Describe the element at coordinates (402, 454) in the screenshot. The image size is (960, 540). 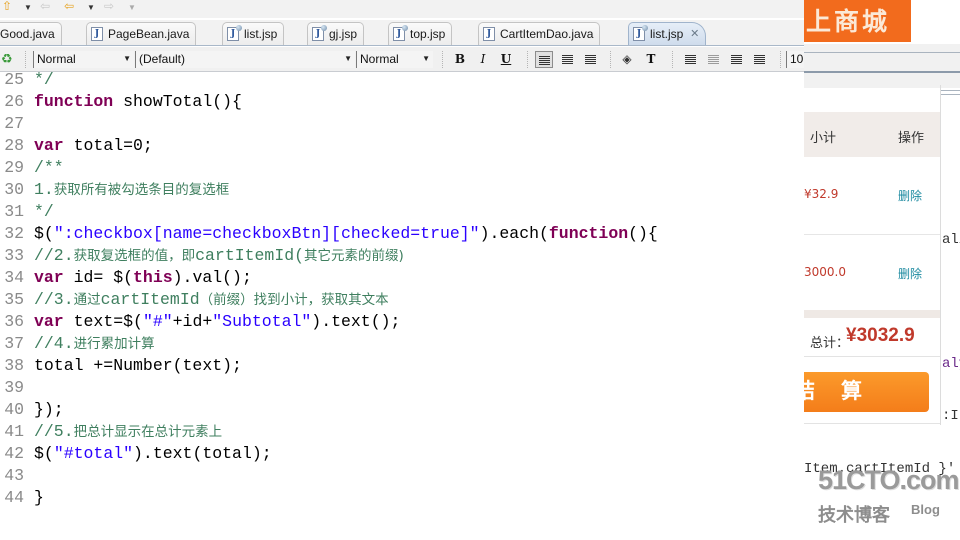
I see `code-line: 42 $("#total").text(total);` at that location.